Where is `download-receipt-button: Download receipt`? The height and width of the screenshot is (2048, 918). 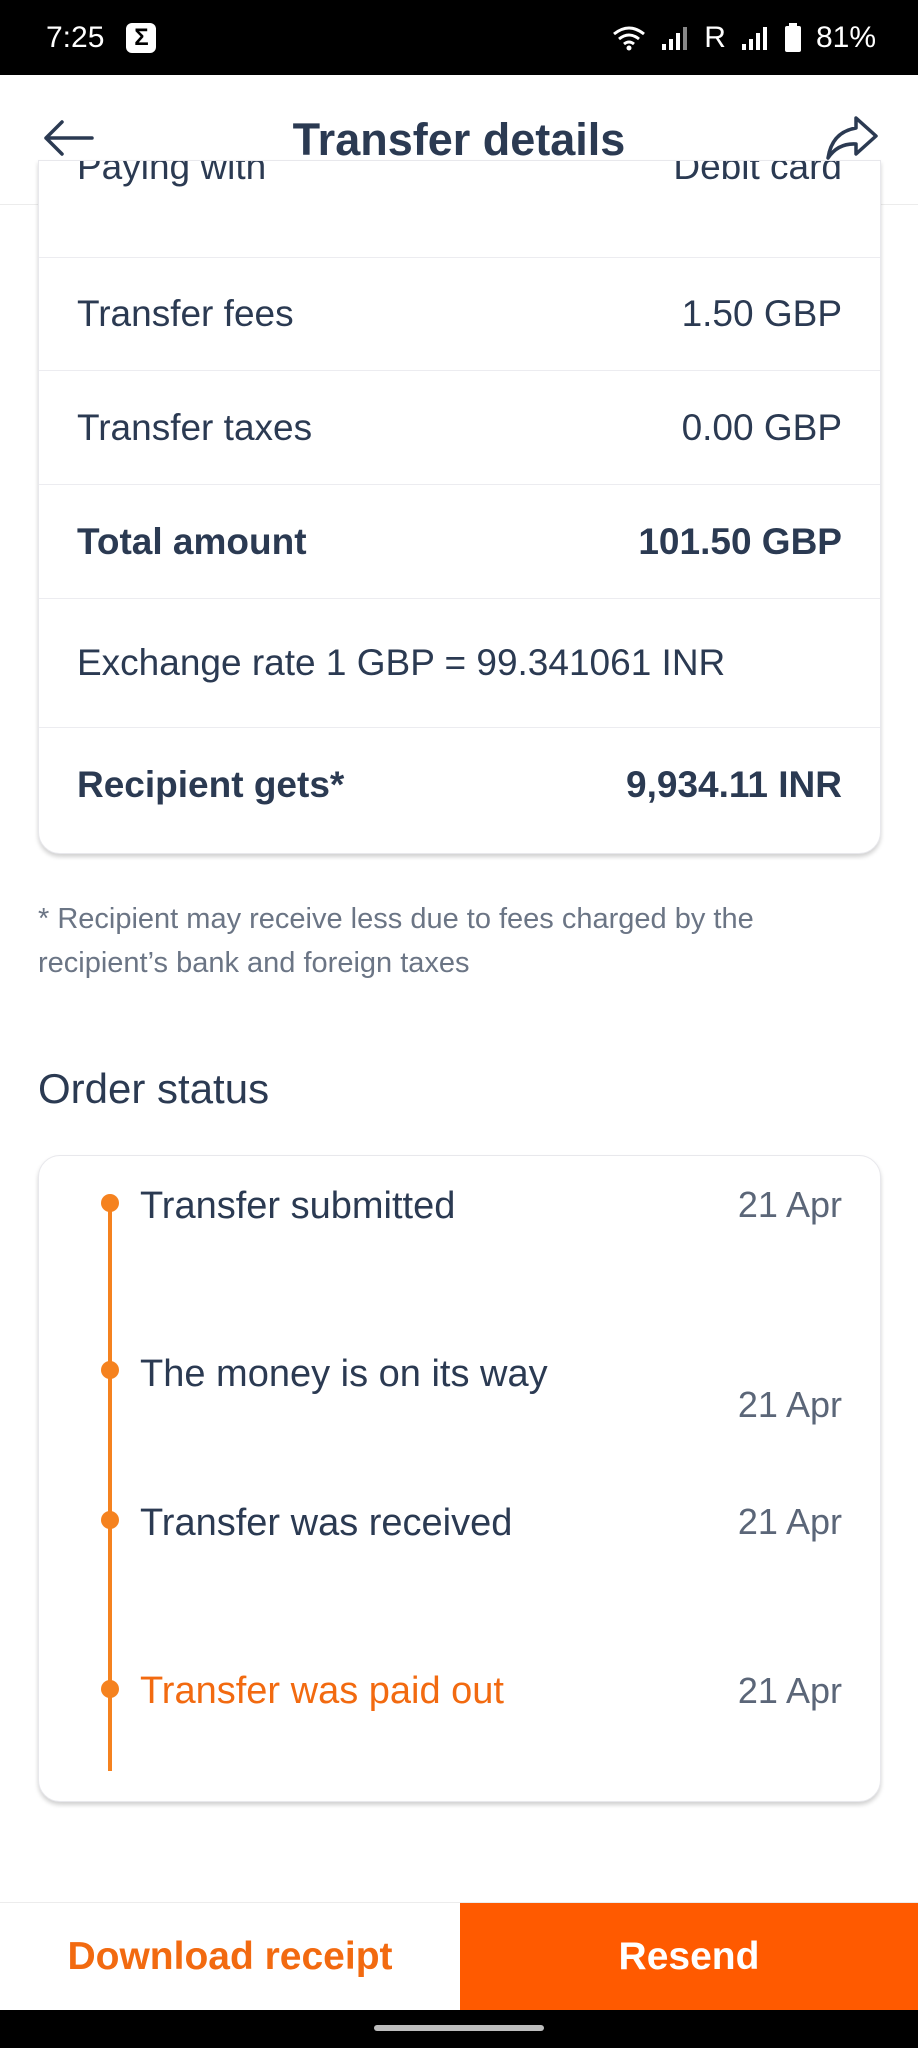
download-receipt-button: Download receipt is located at coordinates (230, 1957).